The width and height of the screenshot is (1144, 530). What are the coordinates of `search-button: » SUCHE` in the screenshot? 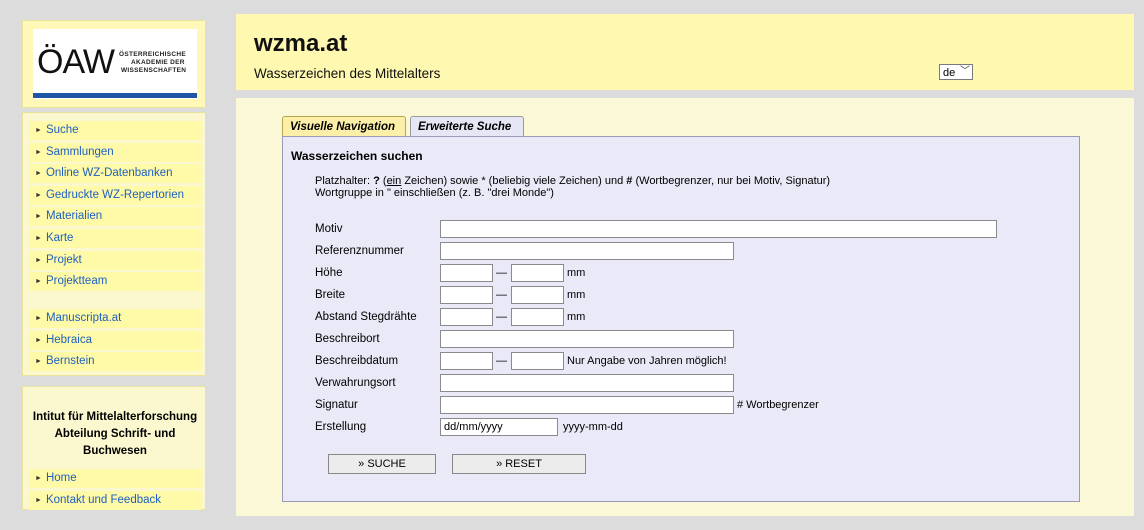 It's located at (382, 464).